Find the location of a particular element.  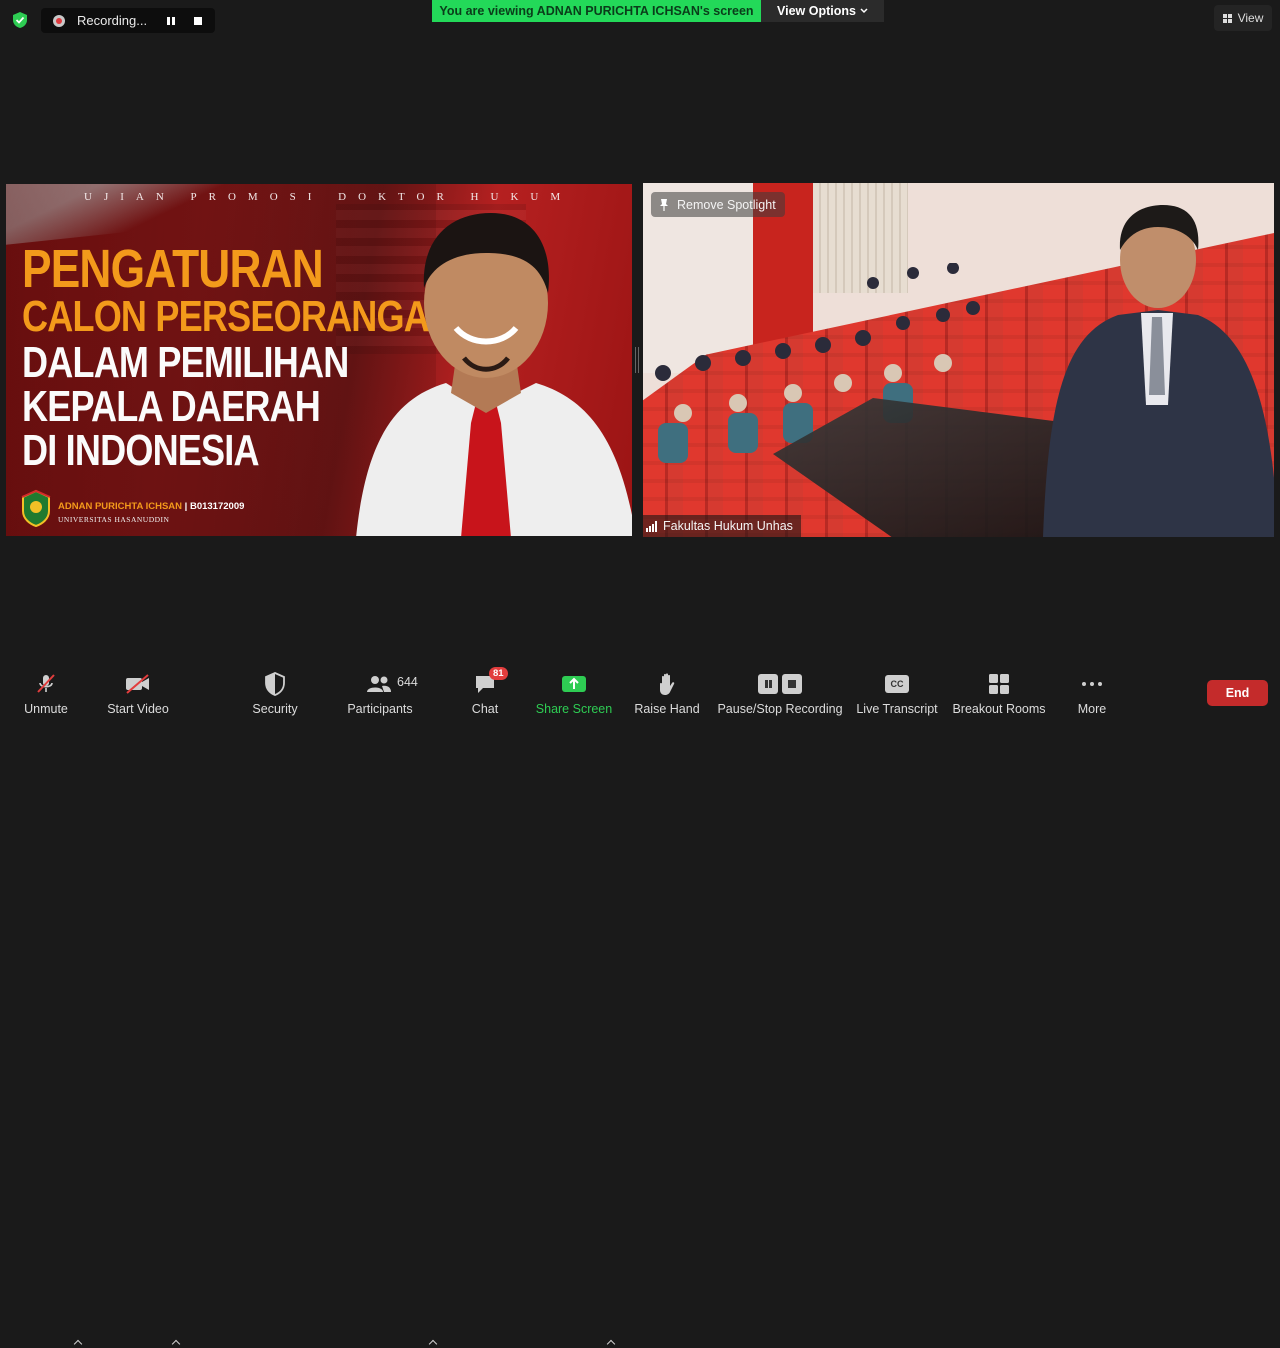

participants-icon-wrap: 644 is located at coordinates (381, 684).